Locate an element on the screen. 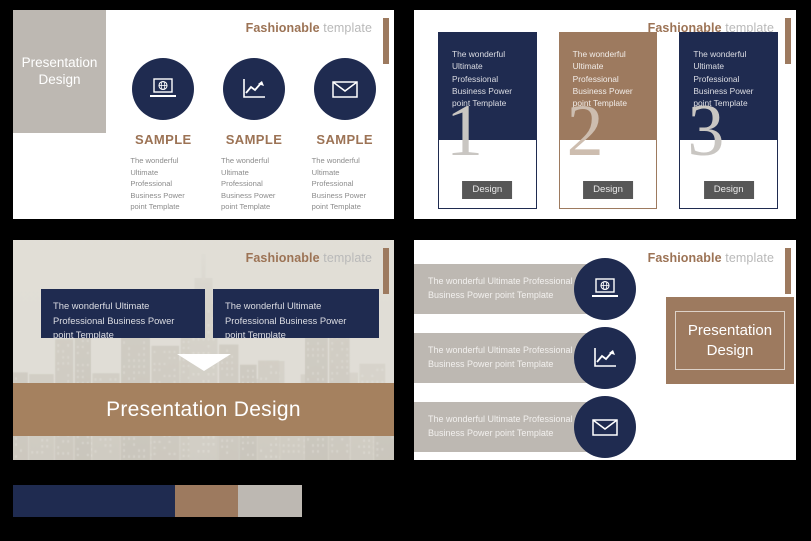 The image size is (811, 541). title-box-s1: Presentation Design is located at coordinates (59, 71).